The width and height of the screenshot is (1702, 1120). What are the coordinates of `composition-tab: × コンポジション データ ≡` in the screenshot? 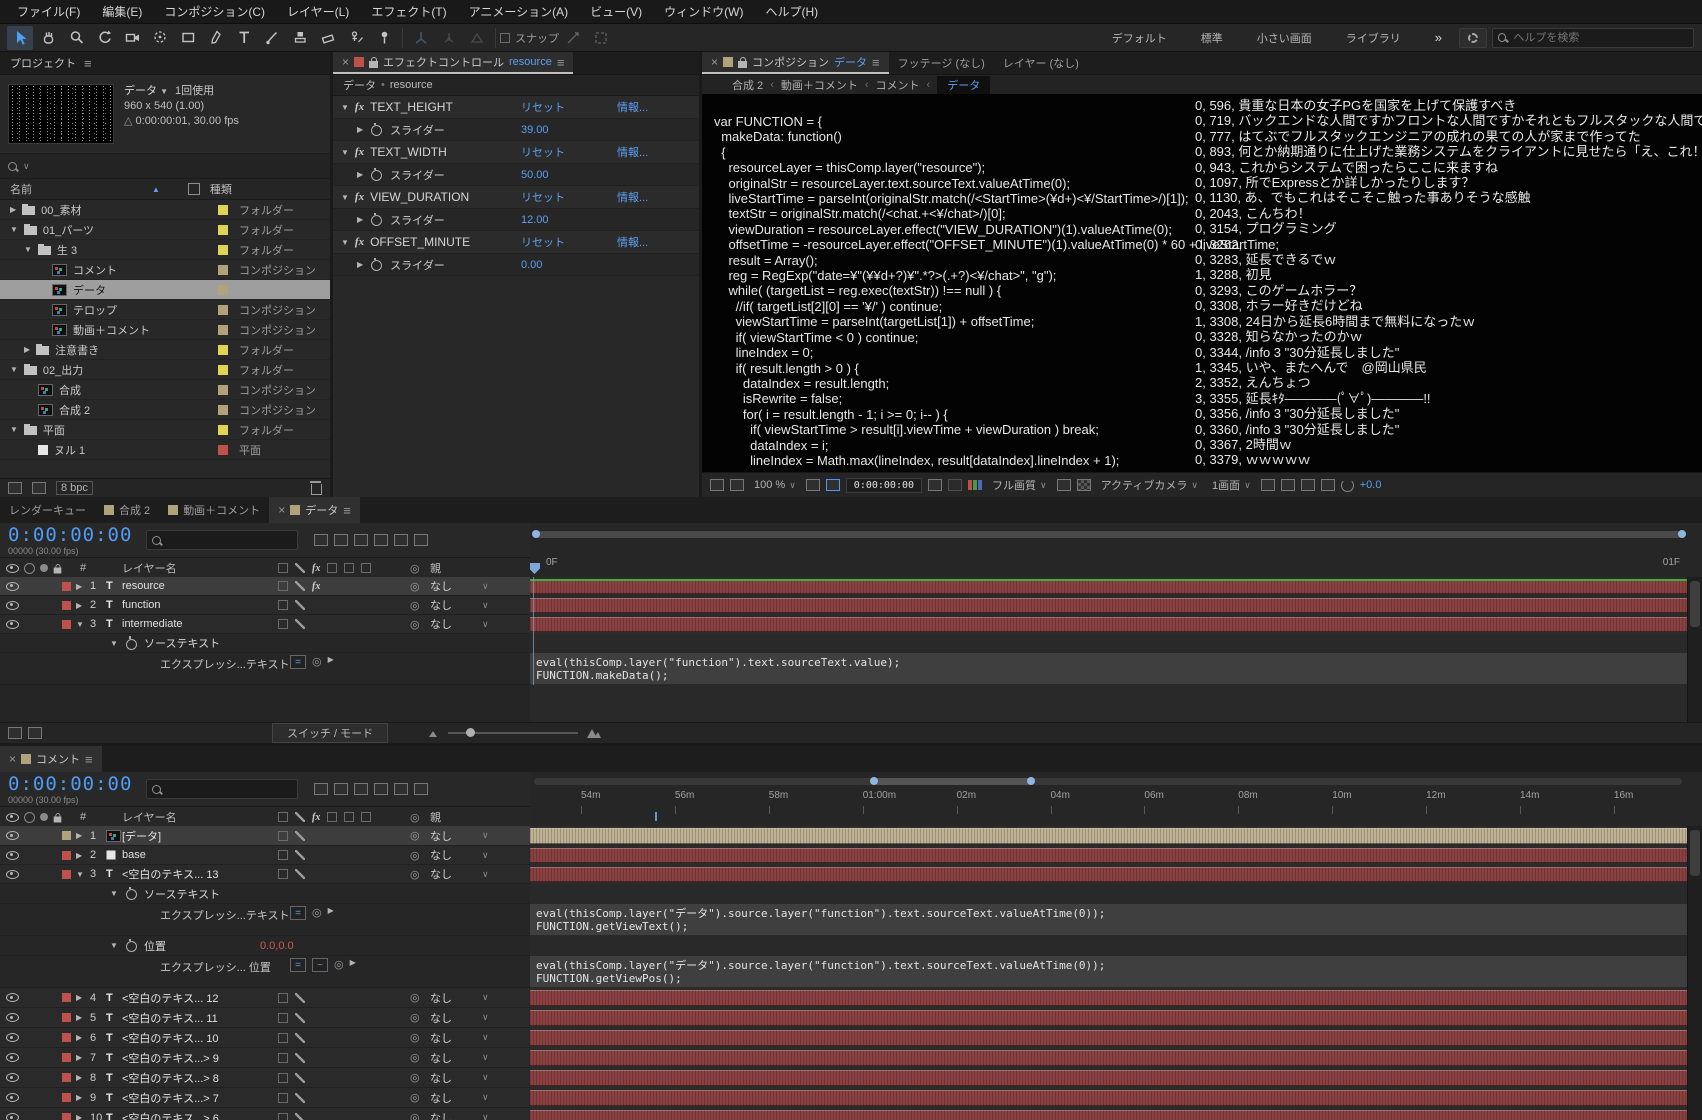 It's located at (795, 63).